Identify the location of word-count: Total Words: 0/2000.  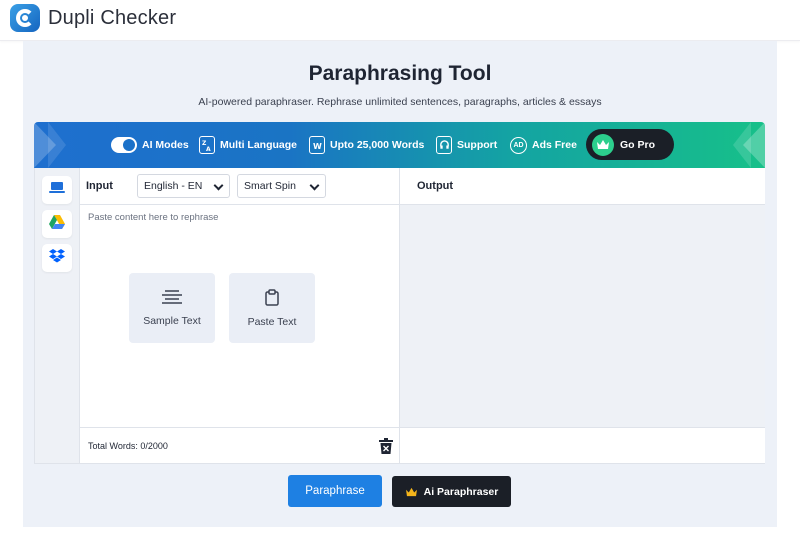
(128, 446).